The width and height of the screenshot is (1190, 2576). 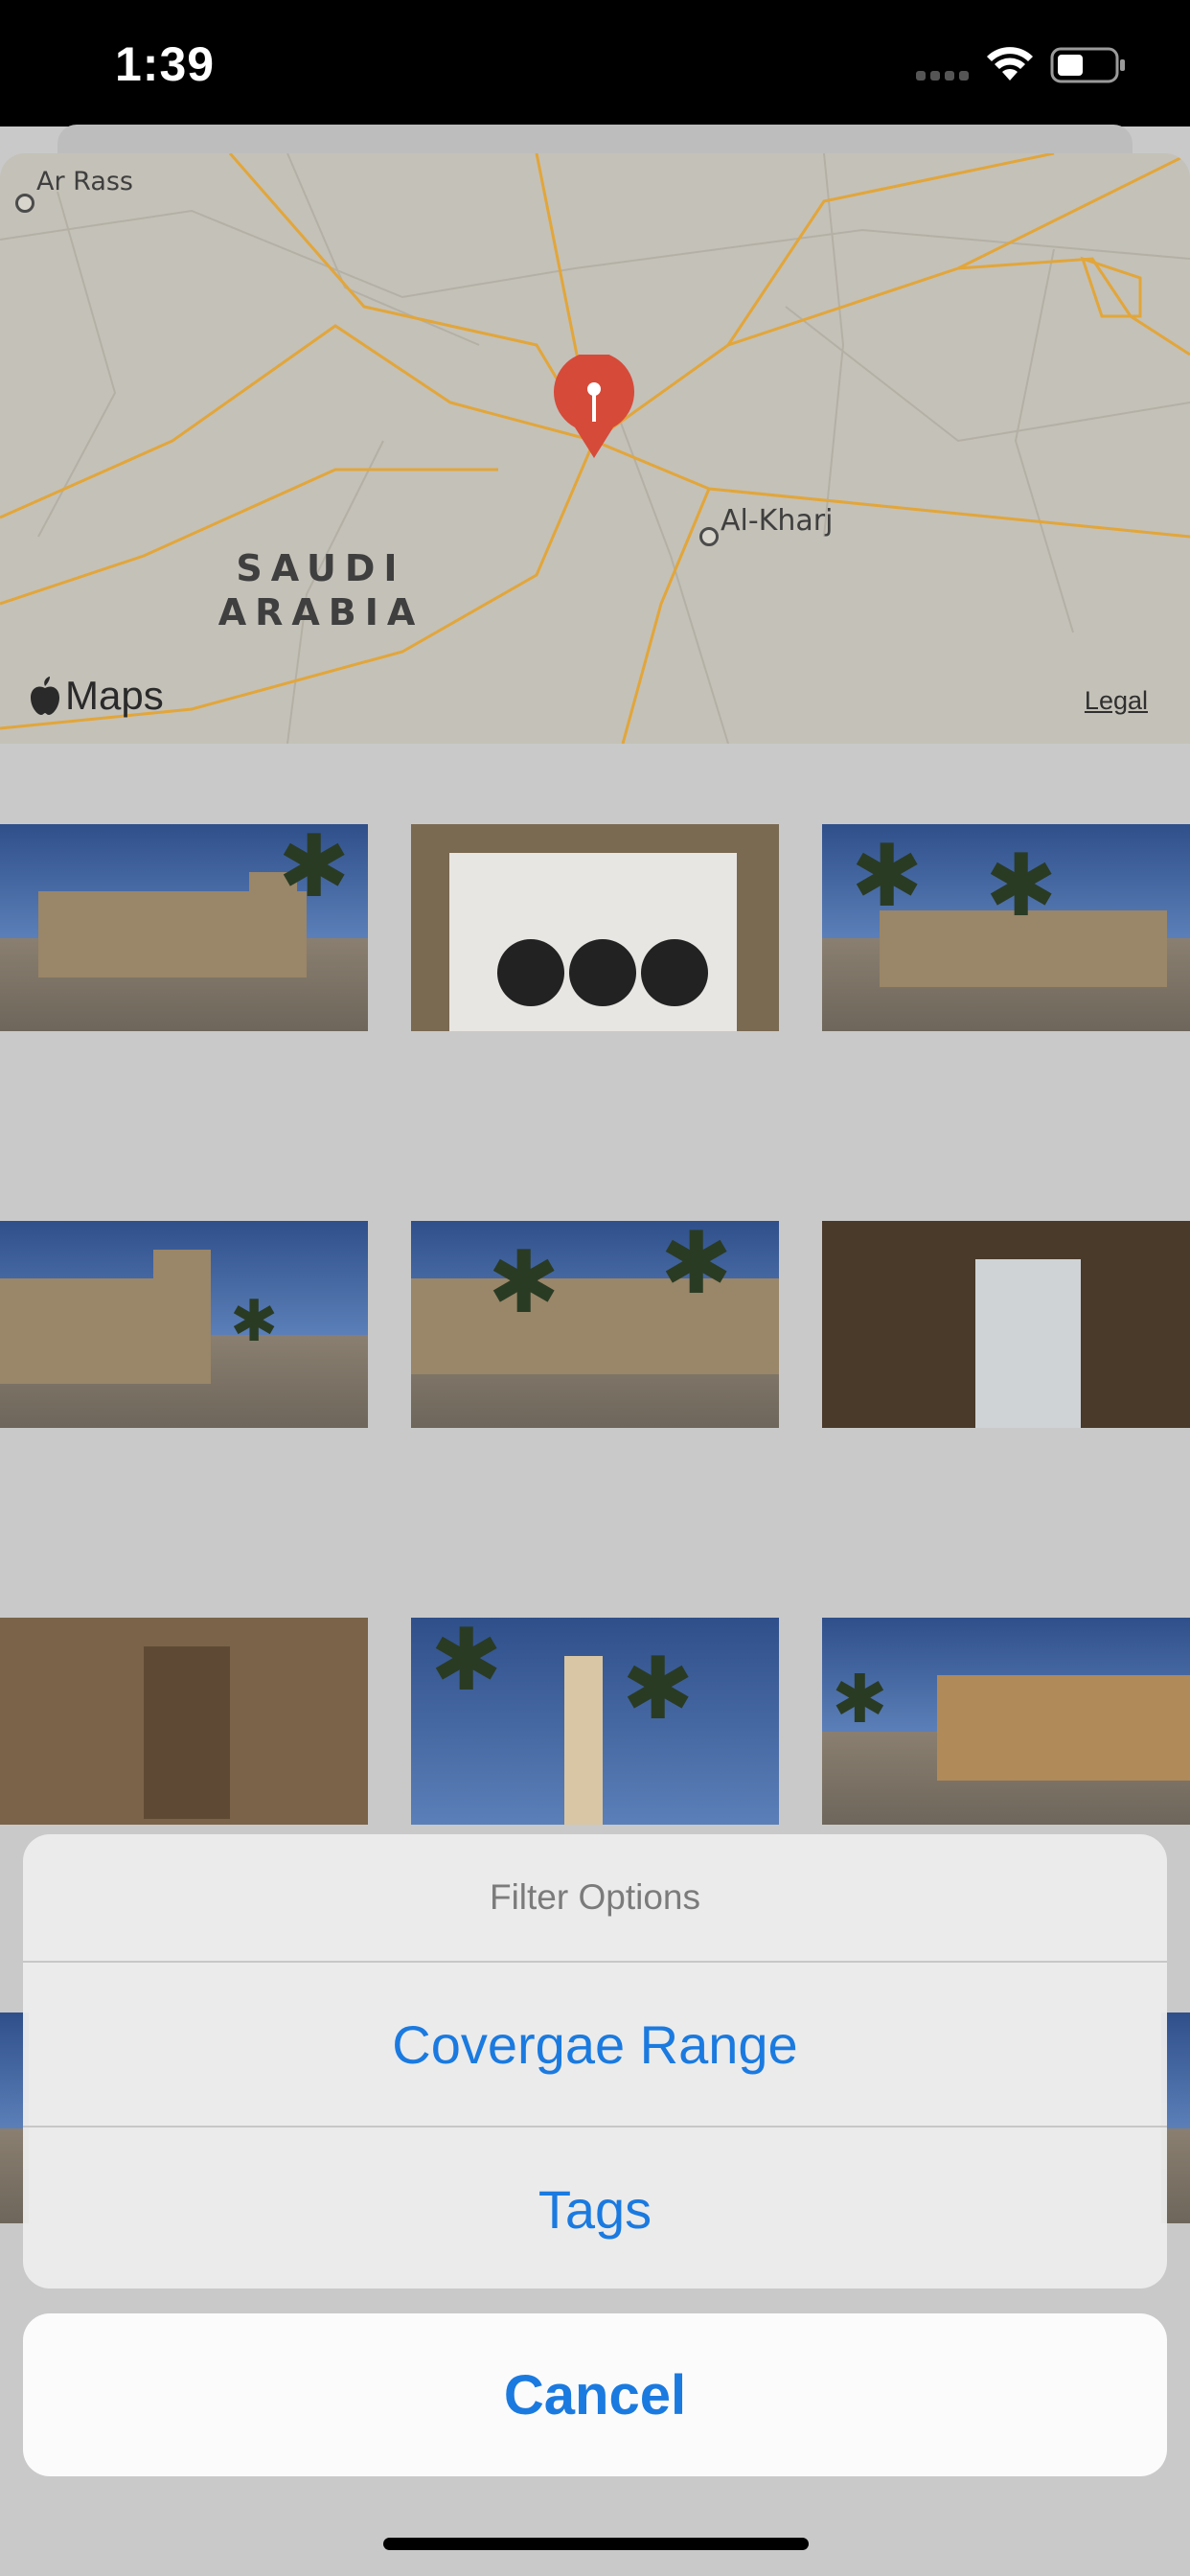 I want to click on cancel-button: Cancel, so click(x=595, y=2394).